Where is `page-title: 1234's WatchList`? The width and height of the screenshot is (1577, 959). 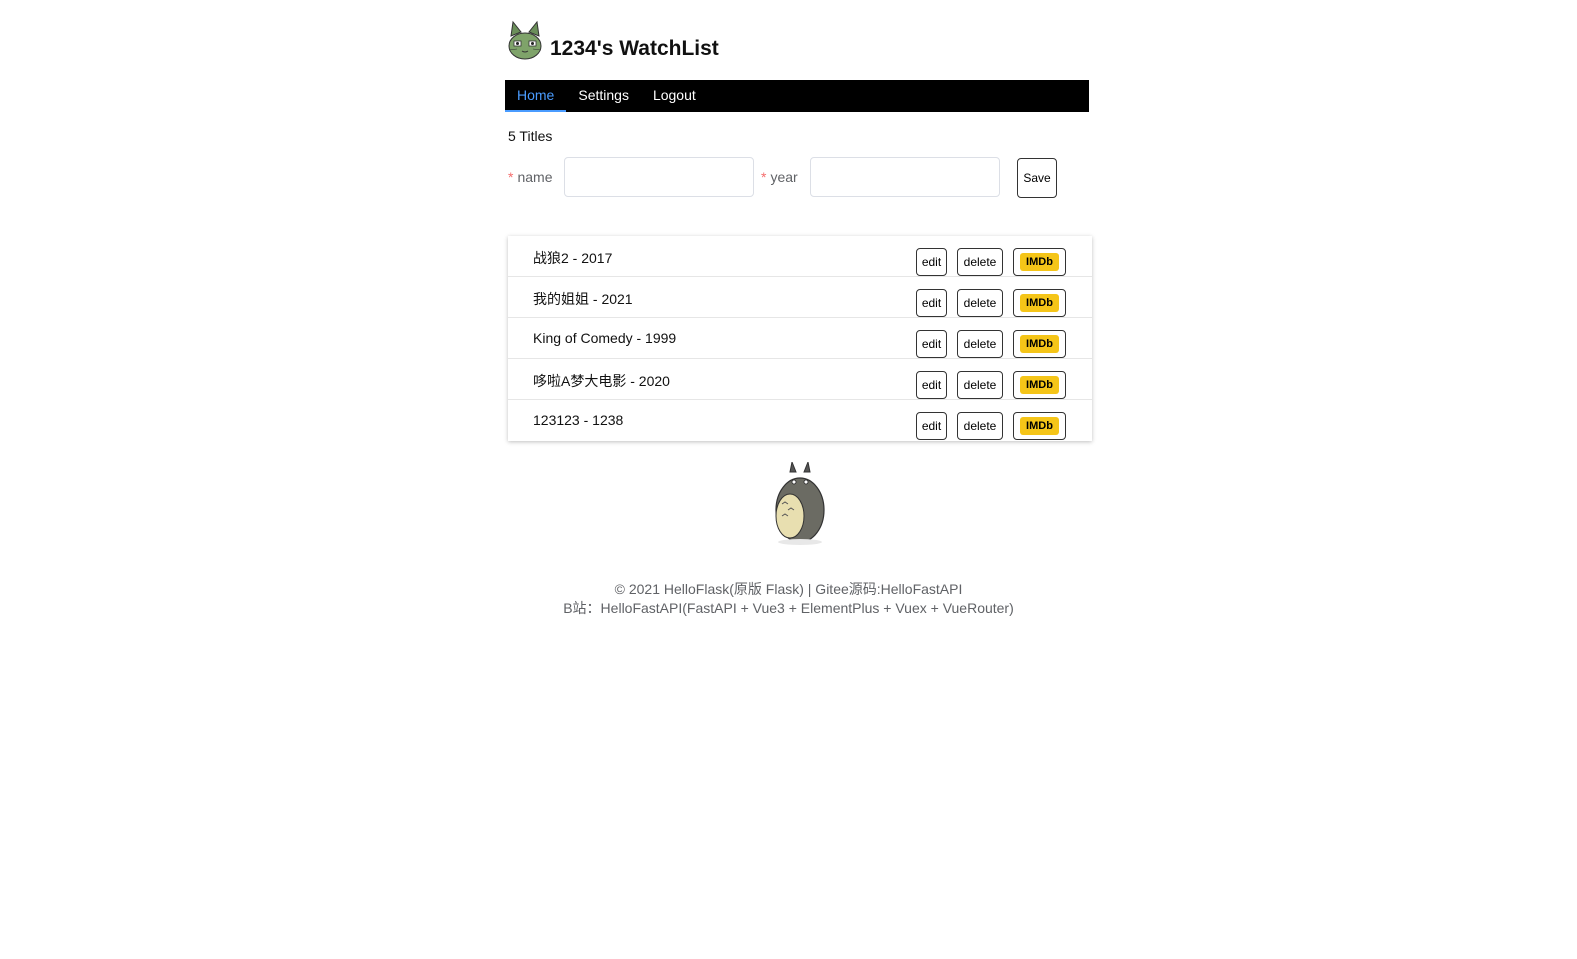
page-title: 1234's WatchList is located at coordinates (634, 48).